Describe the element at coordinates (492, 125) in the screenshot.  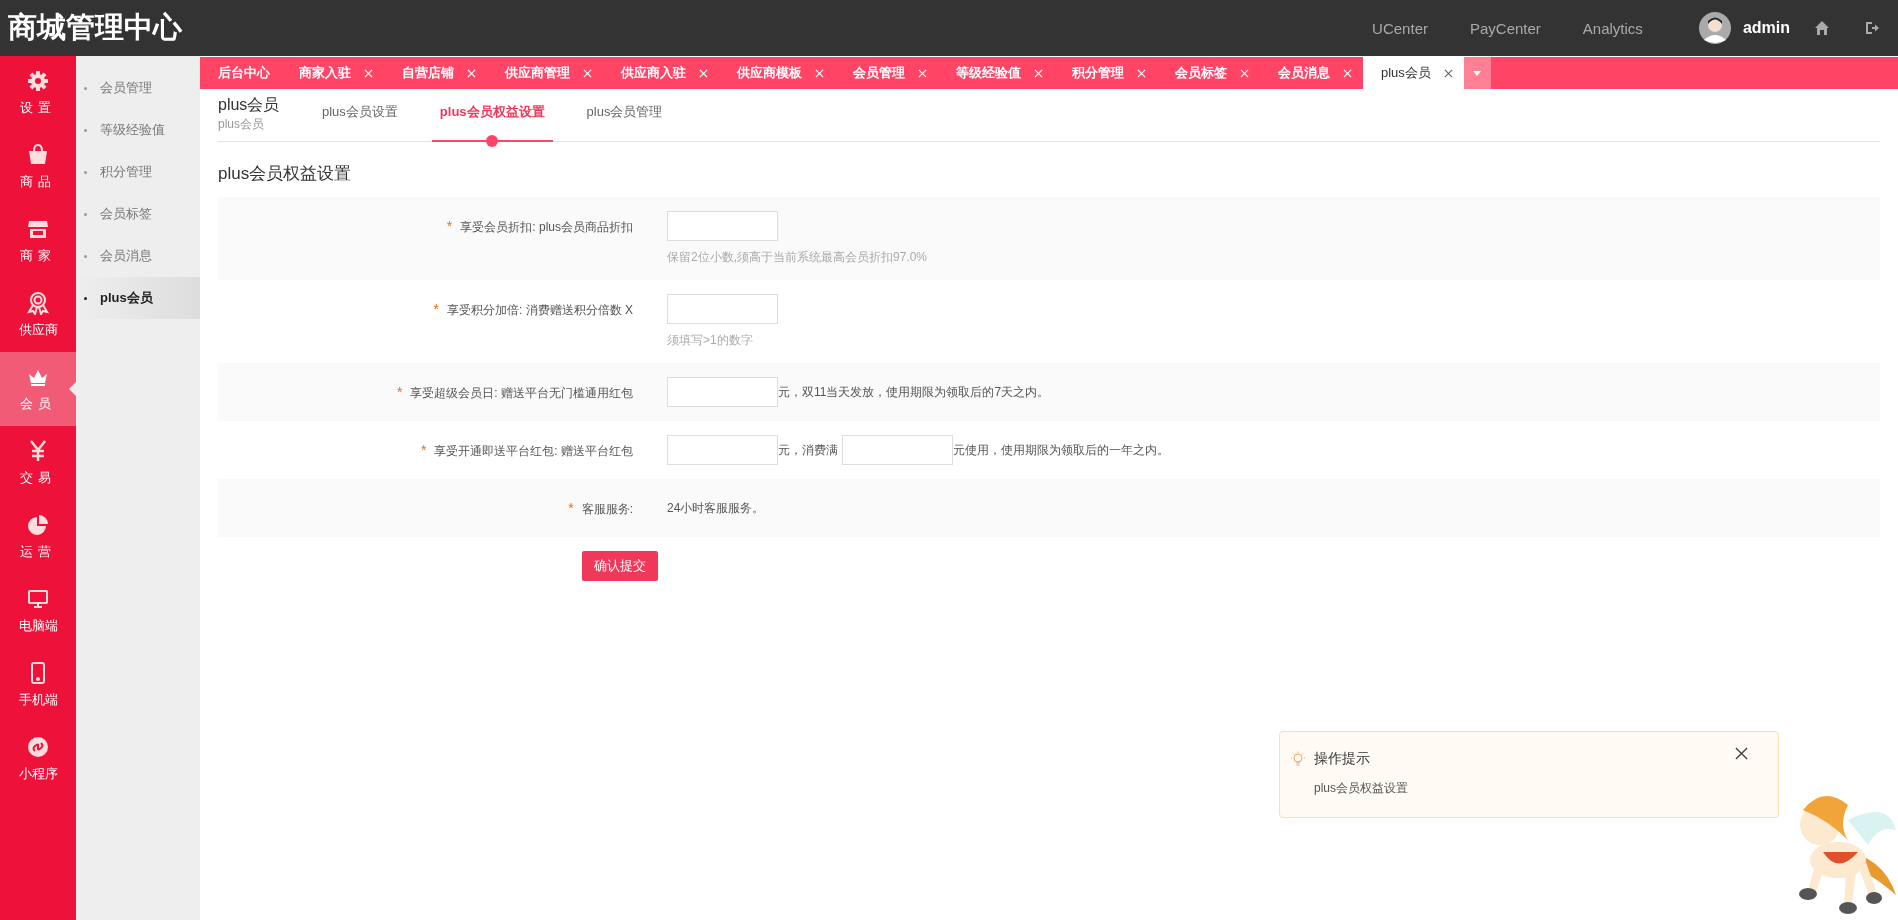
I see `sub-tab: plus会员权益设置` at that location.